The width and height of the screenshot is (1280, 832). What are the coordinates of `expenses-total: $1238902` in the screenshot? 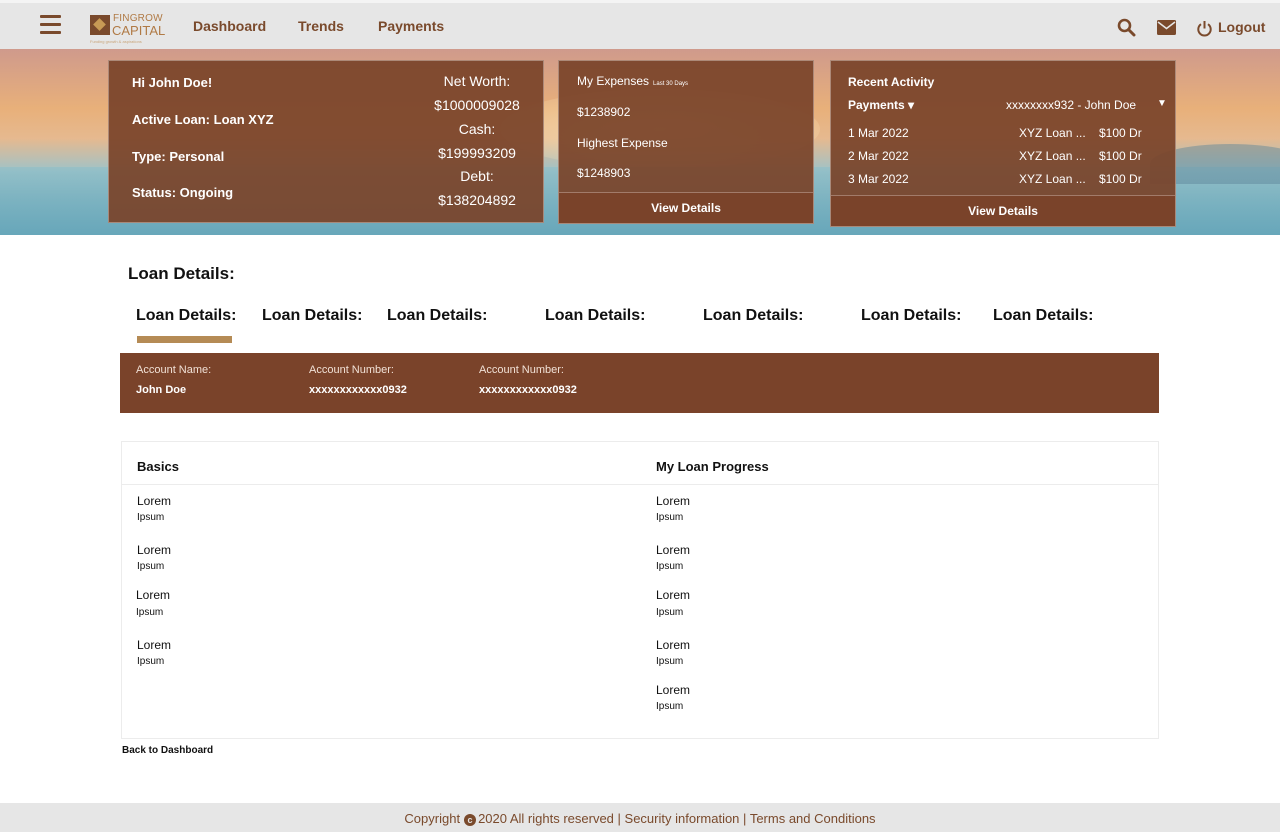 It's located at (604, 112).